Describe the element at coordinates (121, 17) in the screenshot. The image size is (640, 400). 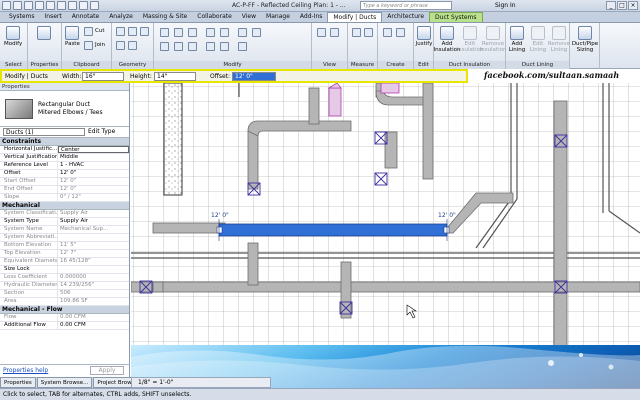
I see `tab-analyze: Analyze` at that location.